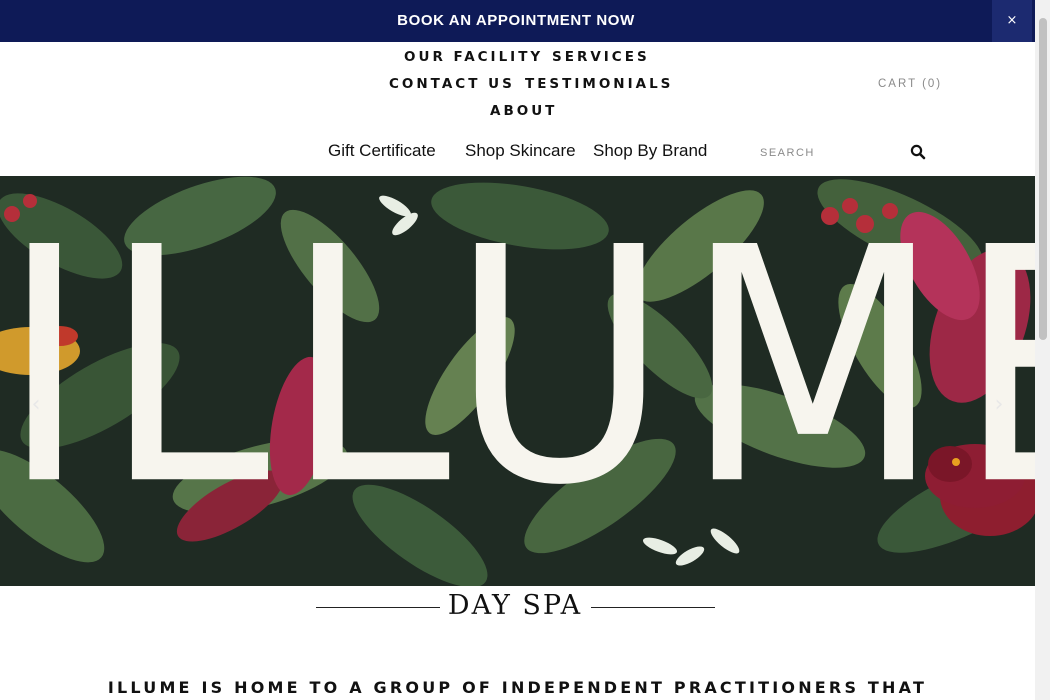 This screenshot has height=700, width=1050. I want to click on day-spa-text: DAY SPA, so click(515, 605).